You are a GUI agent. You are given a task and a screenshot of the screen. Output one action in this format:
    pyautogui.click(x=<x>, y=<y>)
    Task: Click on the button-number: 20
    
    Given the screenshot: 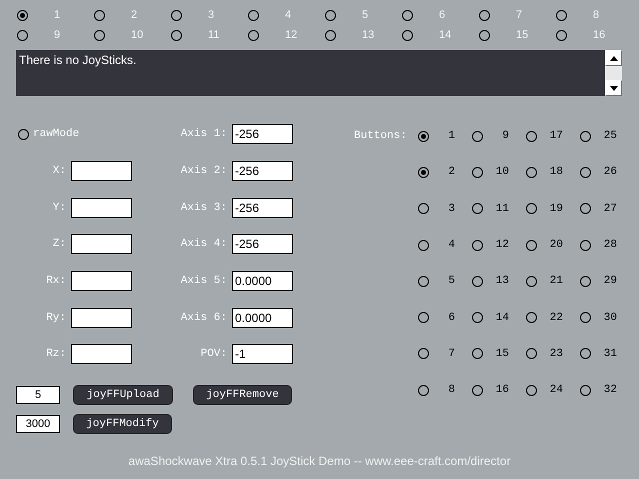 What is the action you would take?
    pyautogui.click(x=555, y=245)
    